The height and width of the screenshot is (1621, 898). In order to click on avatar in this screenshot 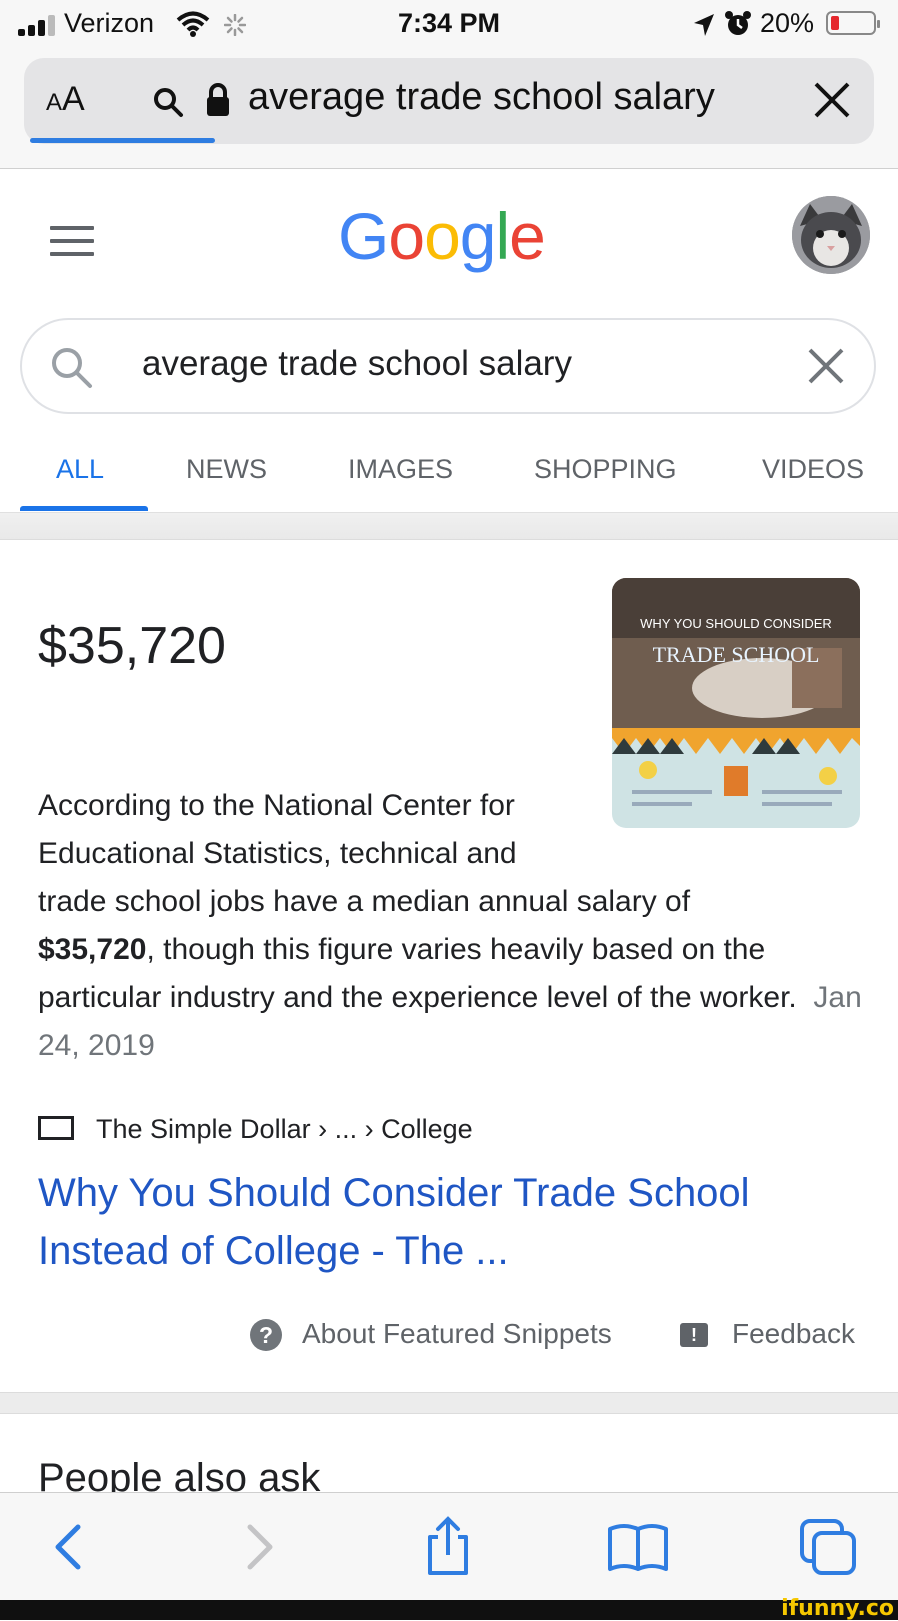, I will do `click(831, 235)`.